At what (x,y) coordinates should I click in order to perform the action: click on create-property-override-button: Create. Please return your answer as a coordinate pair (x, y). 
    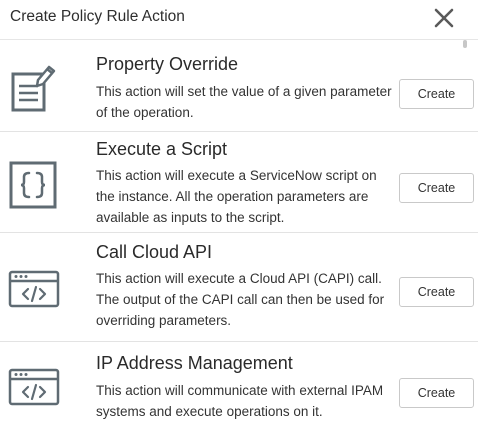
    Looking at the image, I should click on (436, 94).